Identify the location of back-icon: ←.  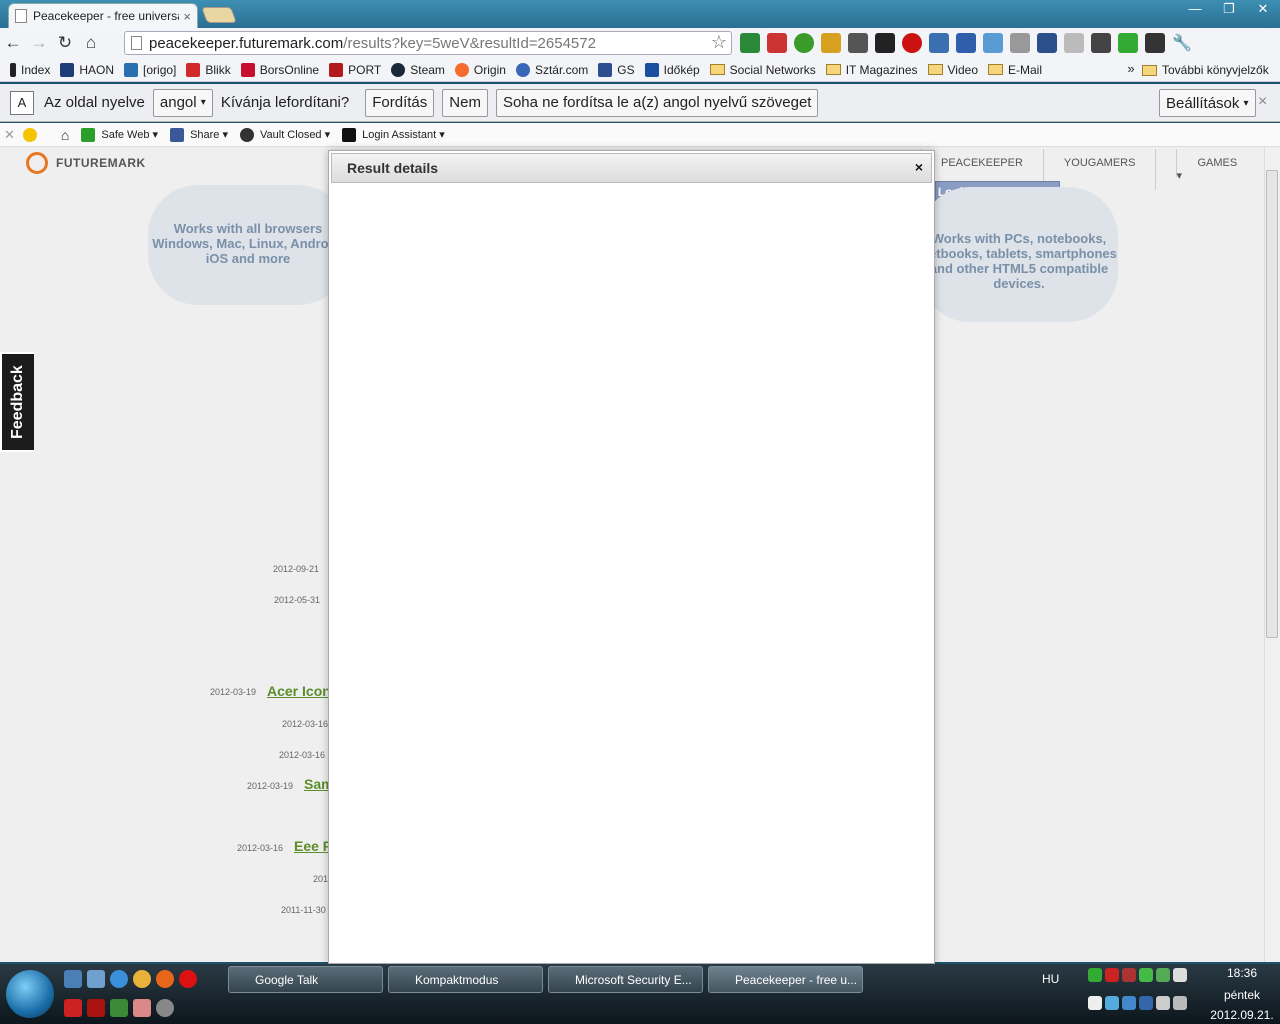
(13, 43).